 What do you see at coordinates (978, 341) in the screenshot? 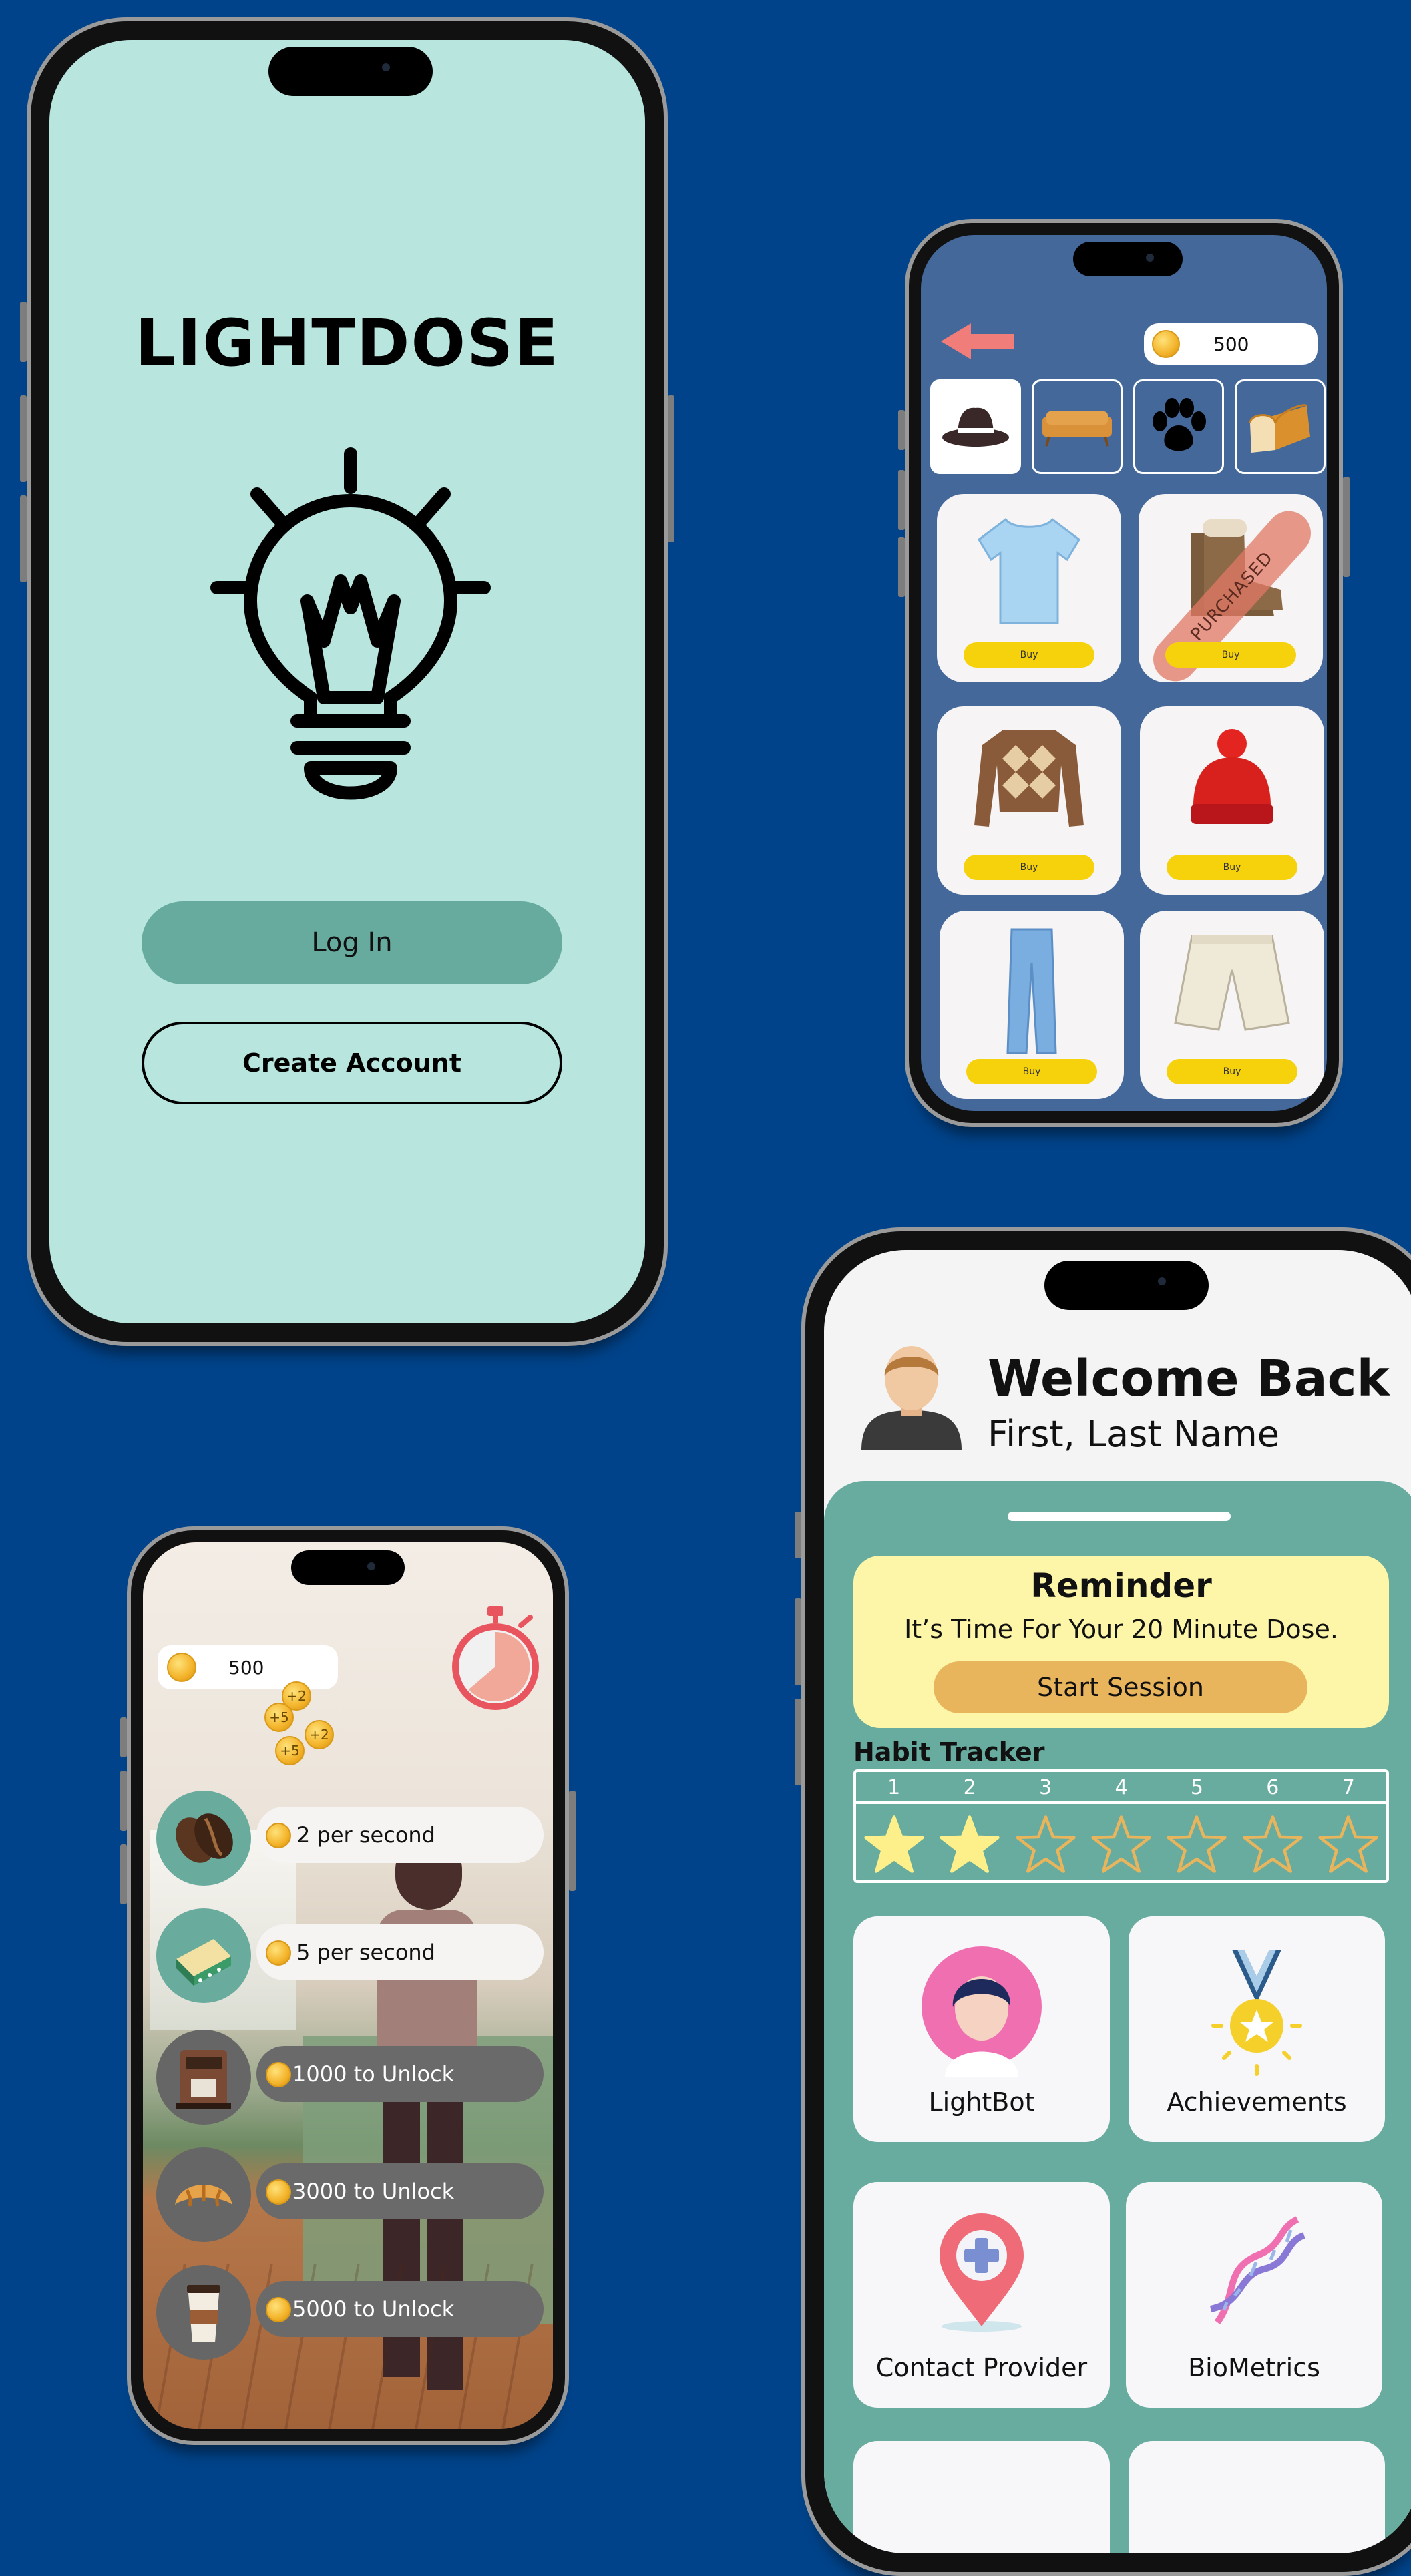
I see `back-arrow-icon` at bounding box center [978, 341].